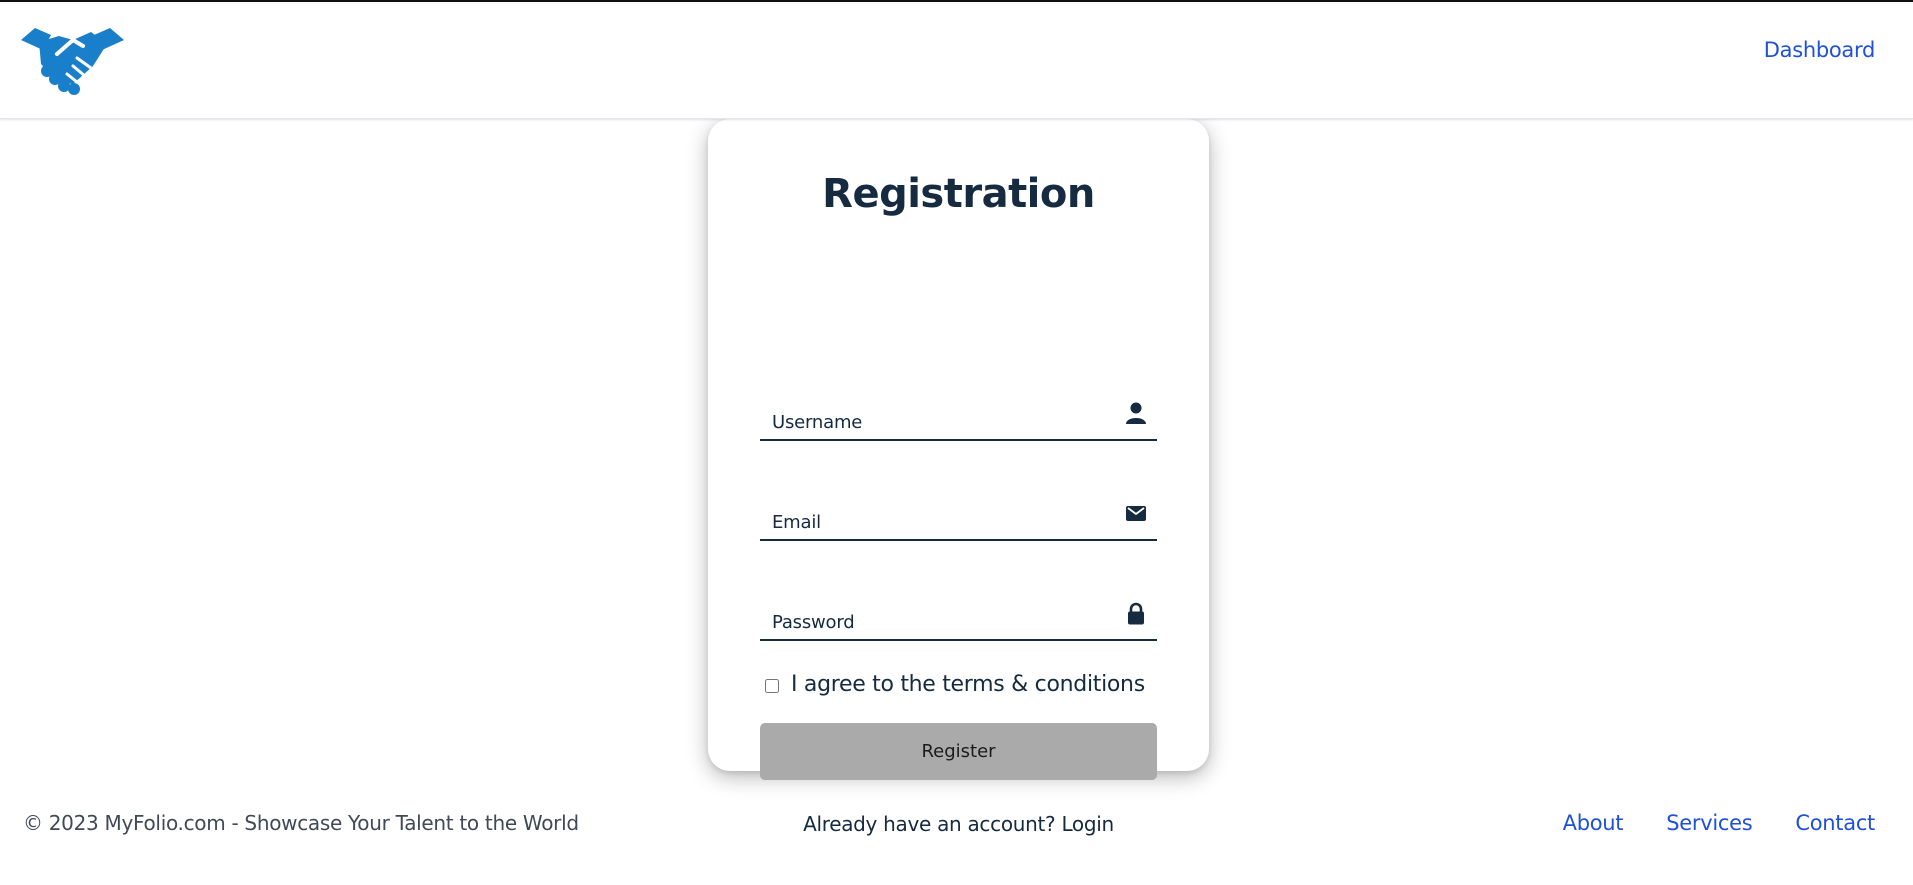 The height and width of the screenshot is (885, 1913). What do you see at coordinates (1820, 50) in the screenshot?
I see `nav-dashboard-link: Dashboard` at bounding box center [1820, 50].